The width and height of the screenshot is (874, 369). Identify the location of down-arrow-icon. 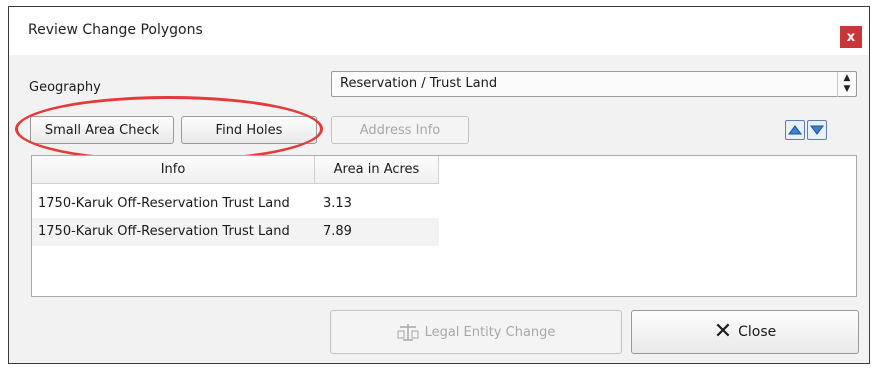
(817, 130).